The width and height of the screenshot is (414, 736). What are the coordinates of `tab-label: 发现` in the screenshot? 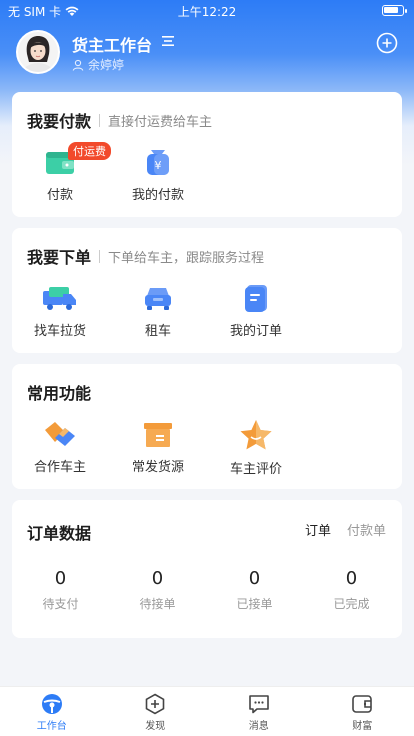 It's located at (155, 726).